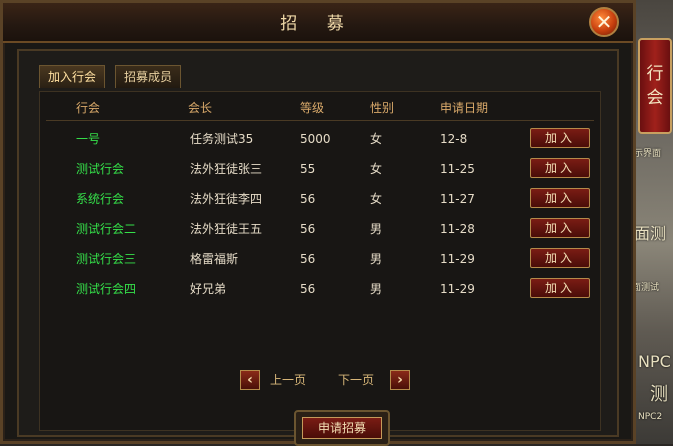 The image size is (673, 446). I want to click on table-header: 行会 会长 等级 性别 申请日期, so click(320, 108).